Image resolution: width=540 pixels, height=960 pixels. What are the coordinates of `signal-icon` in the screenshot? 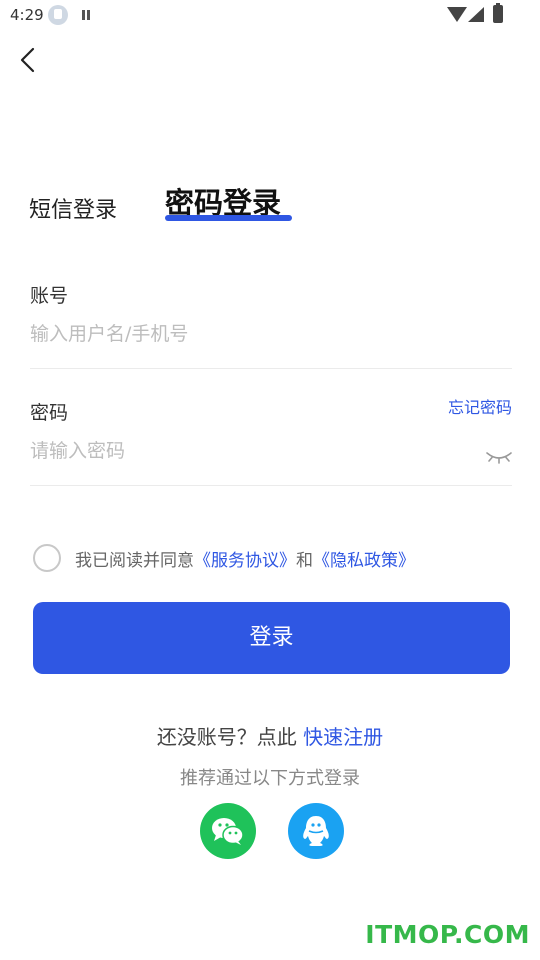 It's located at (476, 14).